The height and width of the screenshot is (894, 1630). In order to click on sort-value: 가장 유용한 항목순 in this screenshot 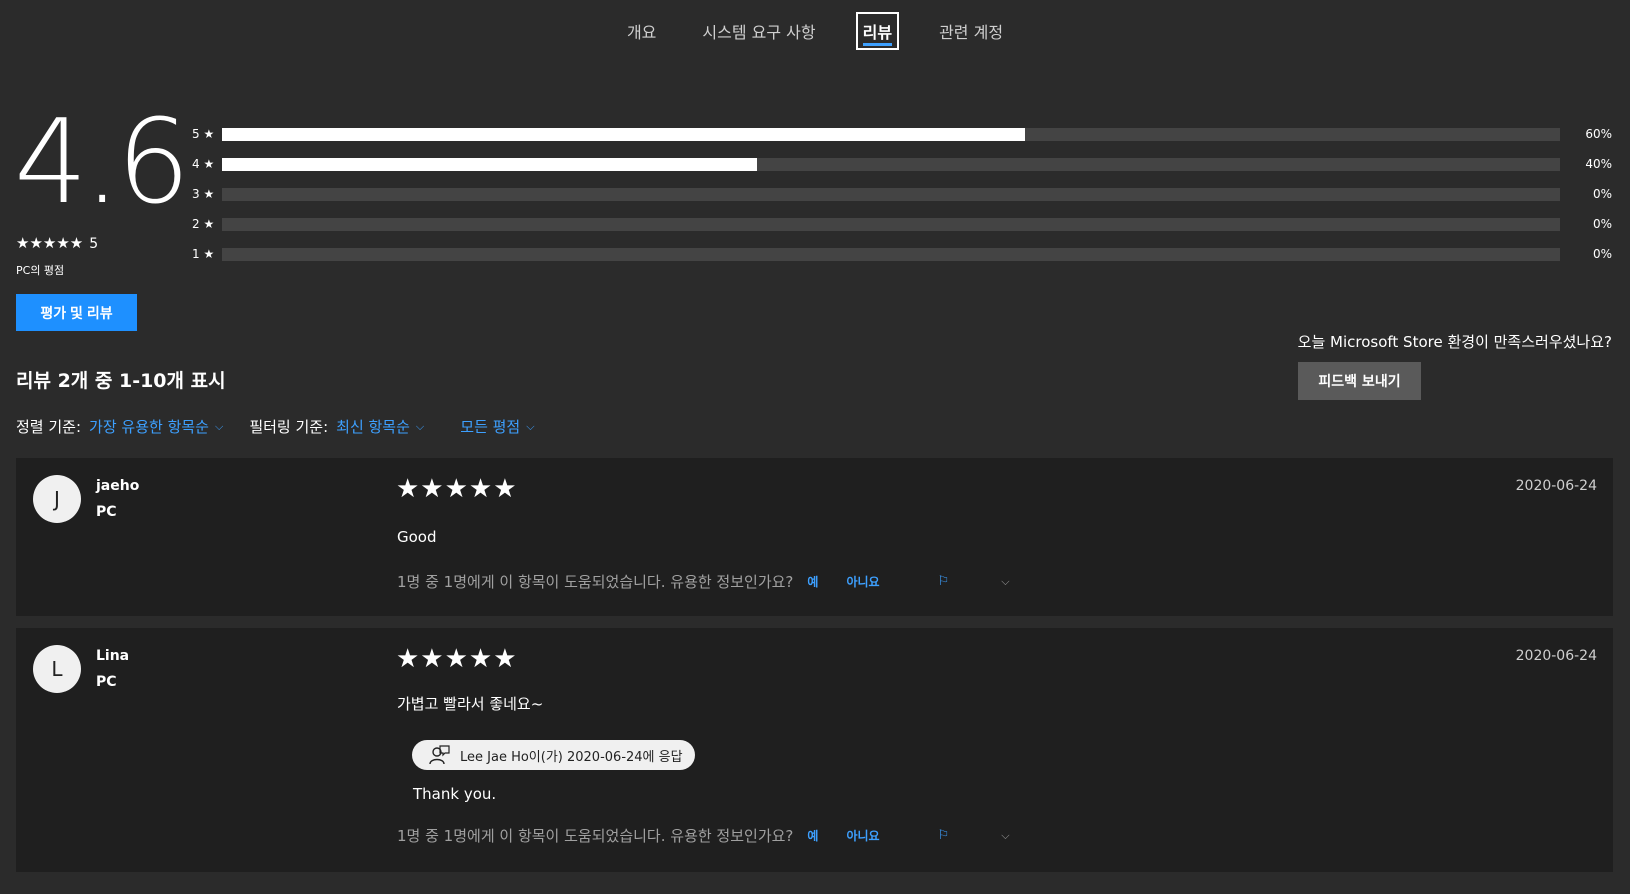, I will do `click(149, 426)`.